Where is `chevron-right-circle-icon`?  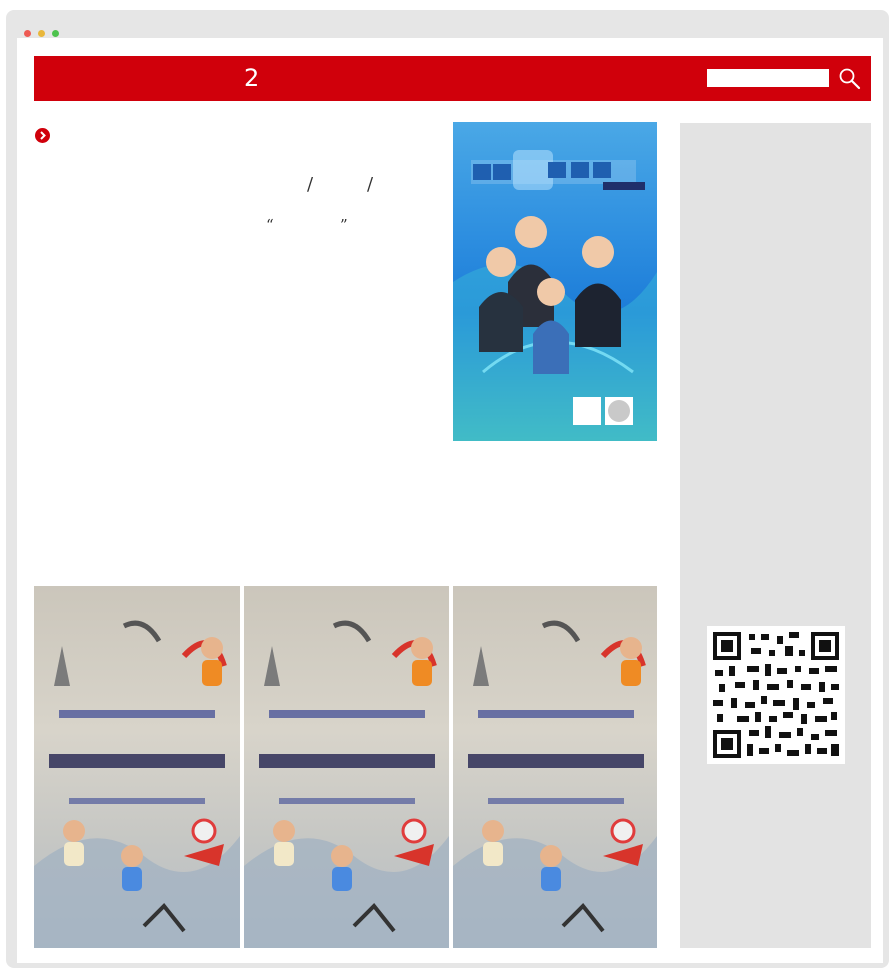
chevron-right-circle-icon is located at coordinates (42, 135).